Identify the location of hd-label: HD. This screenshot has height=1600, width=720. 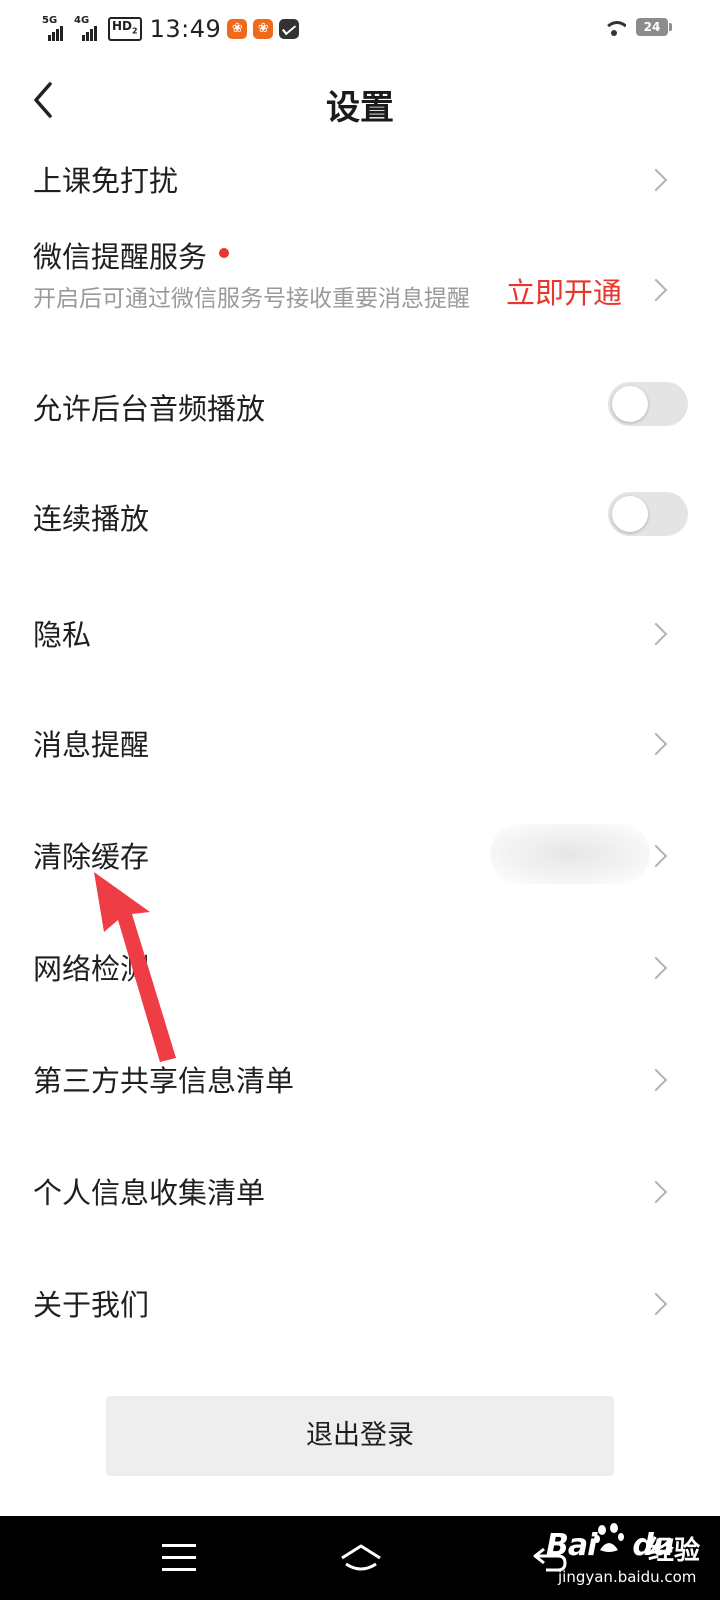
(122, 26).